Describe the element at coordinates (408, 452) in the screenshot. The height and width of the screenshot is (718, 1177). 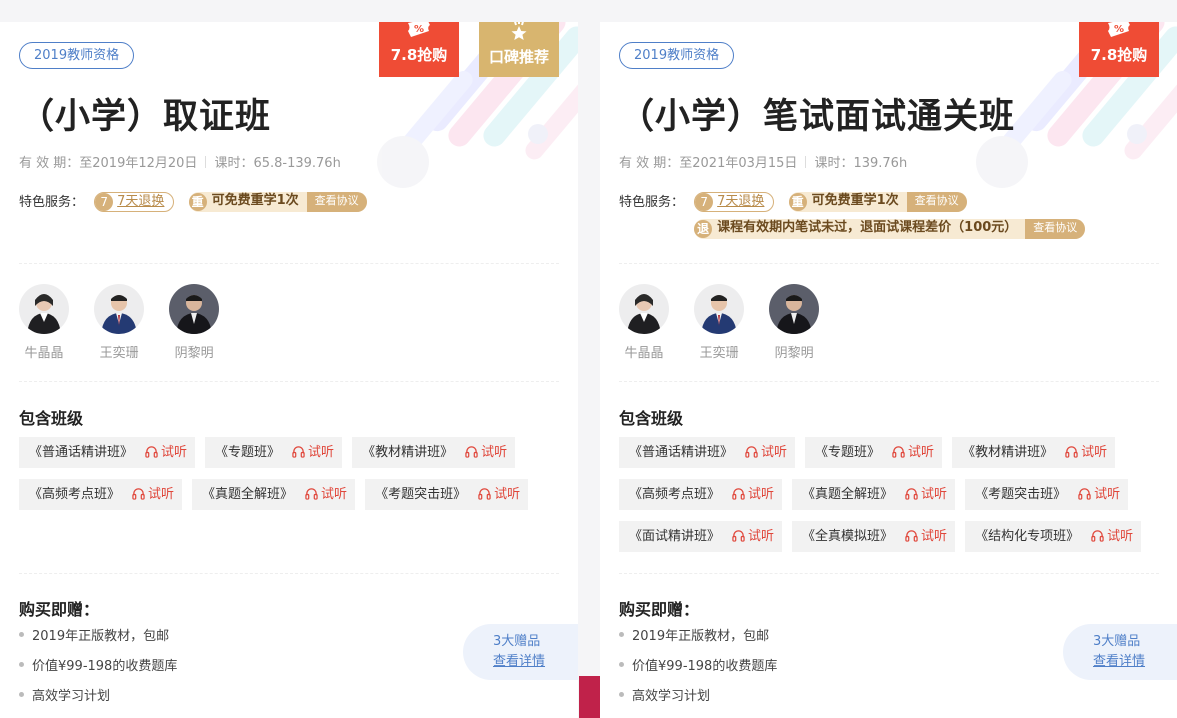
I see `class-name: 《教材精讲班》` at that location.